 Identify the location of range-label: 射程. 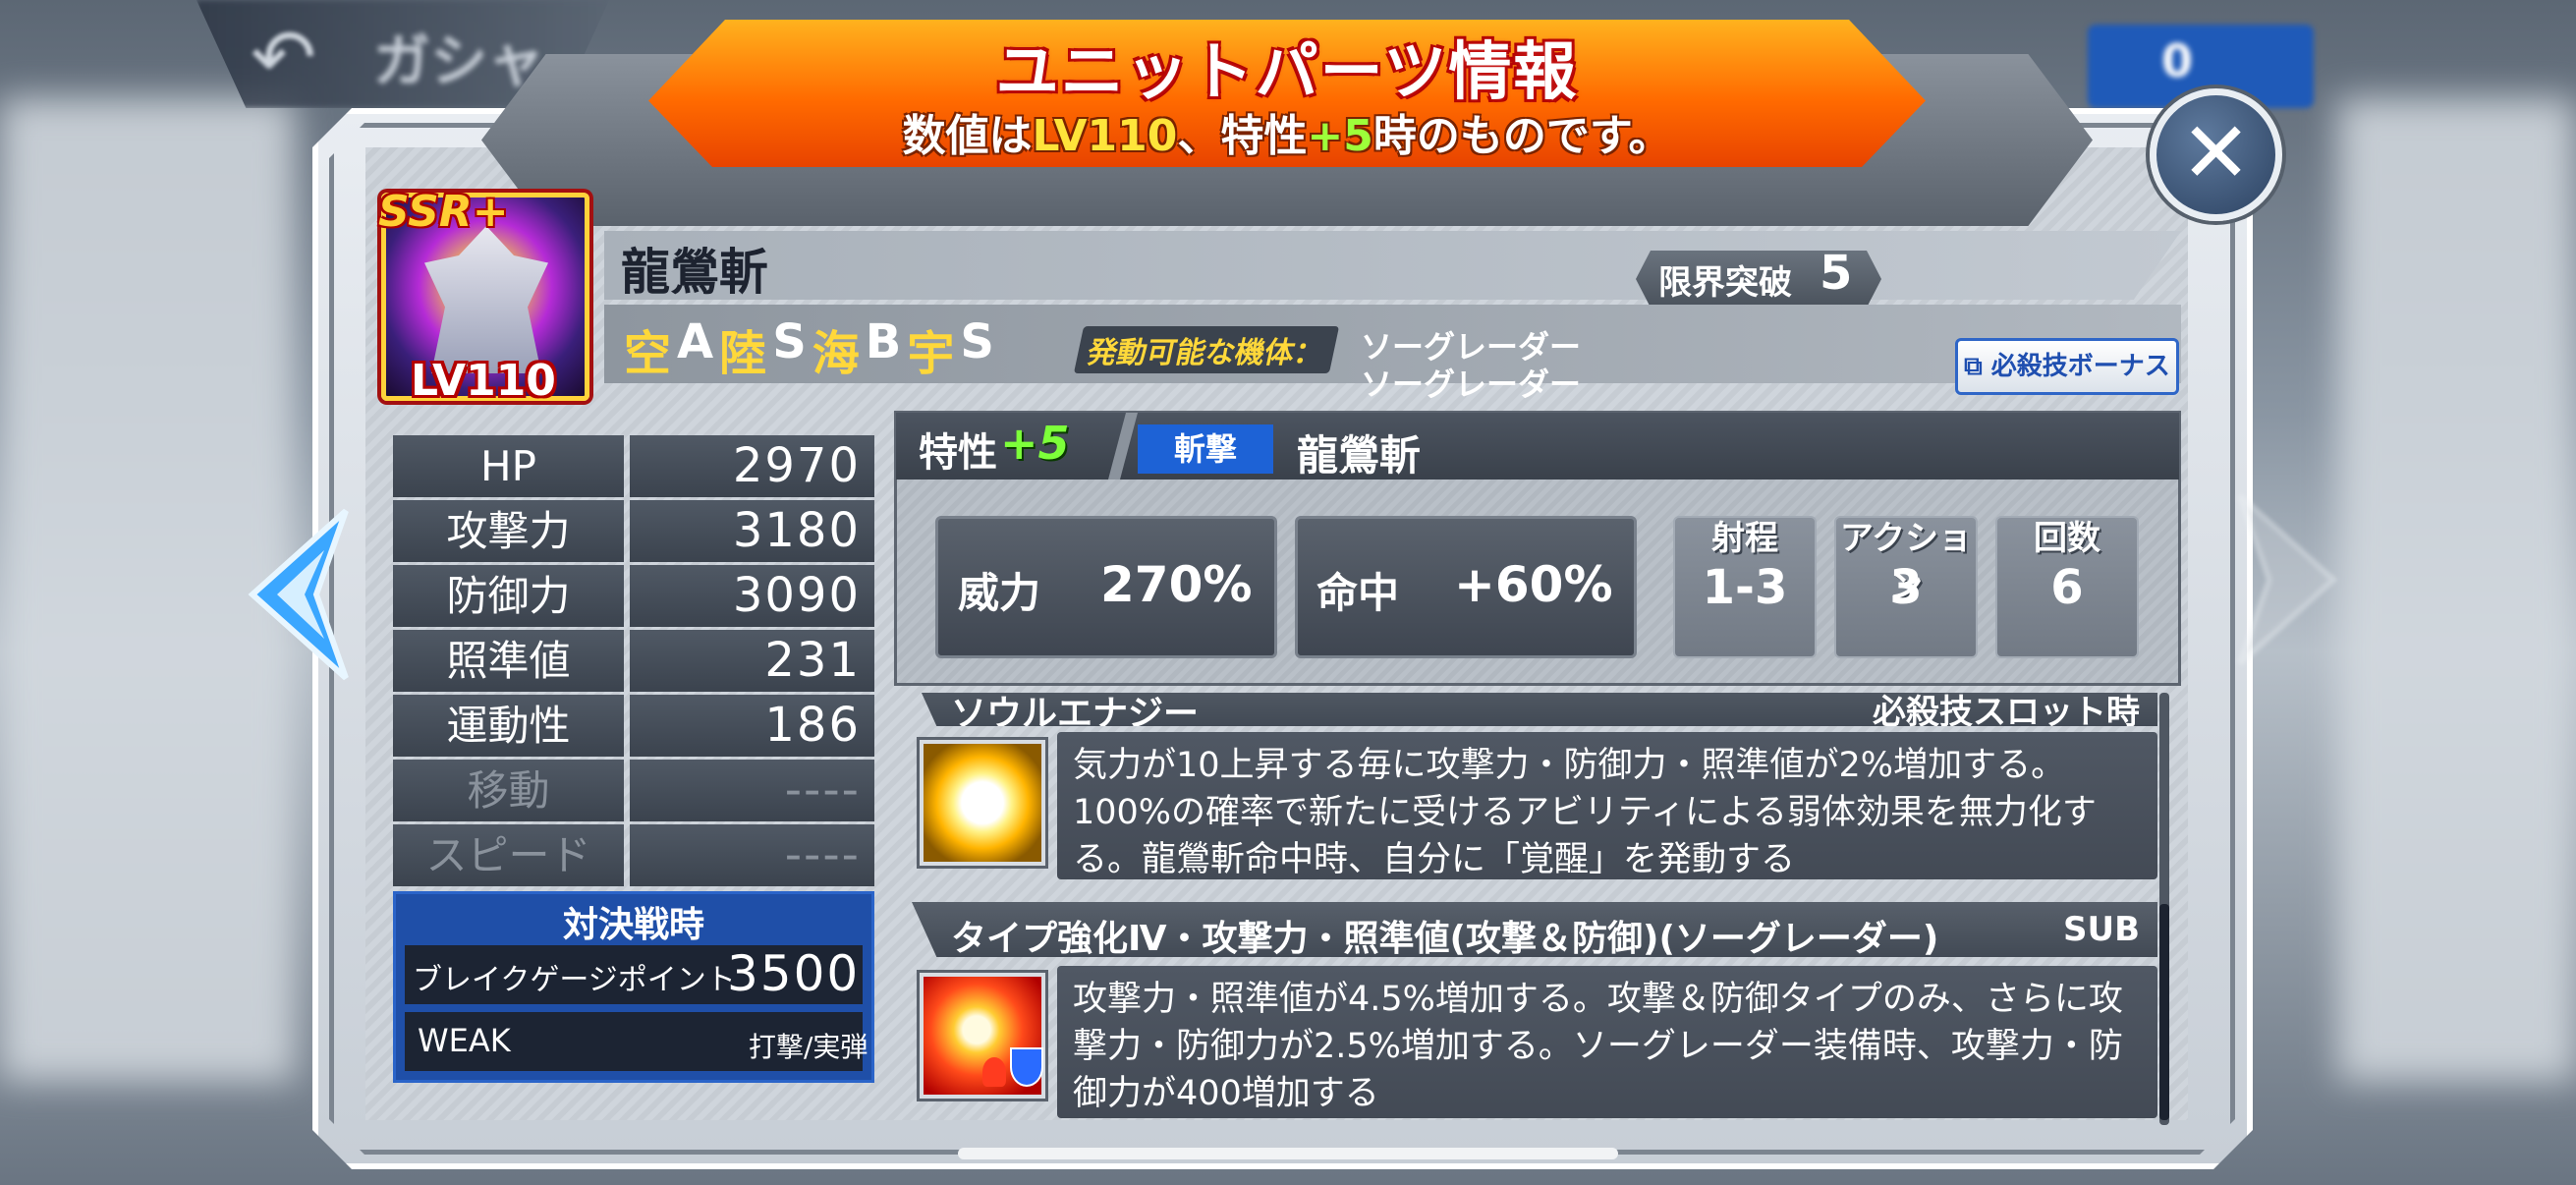
(1744, 538).